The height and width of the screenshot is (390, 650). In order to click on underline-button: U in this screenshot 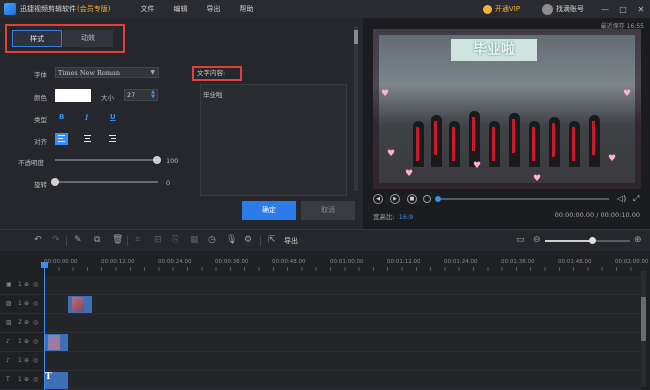, I will do `click(113, 117)`.